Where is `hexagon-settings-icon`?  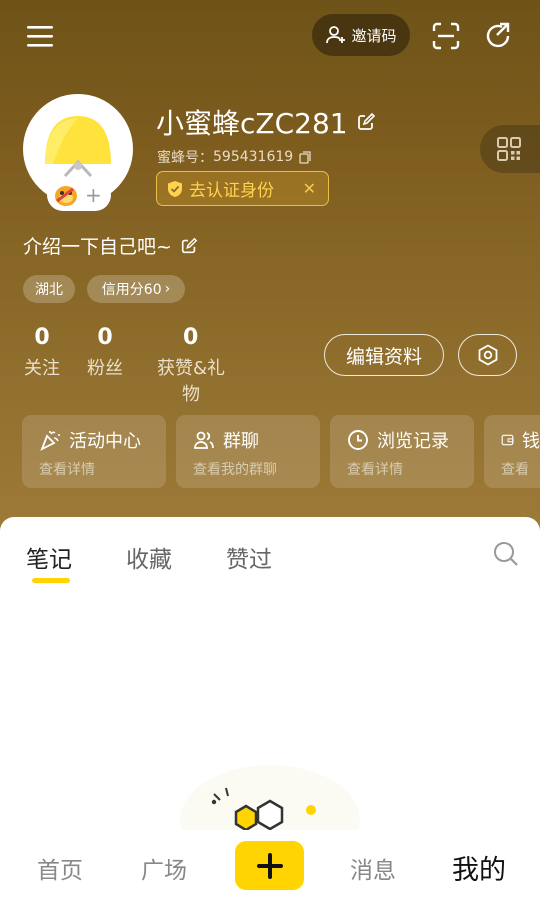 hexagon-settings-icon is located at coordinates (487, 355).